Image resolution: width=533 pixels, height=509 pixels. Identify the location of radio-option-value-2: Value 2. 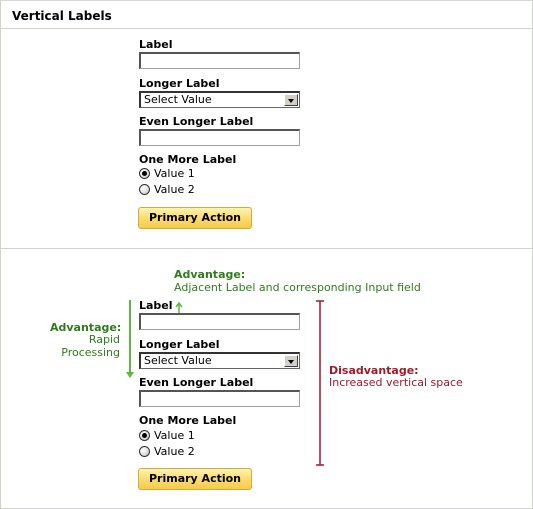
(167, 451).